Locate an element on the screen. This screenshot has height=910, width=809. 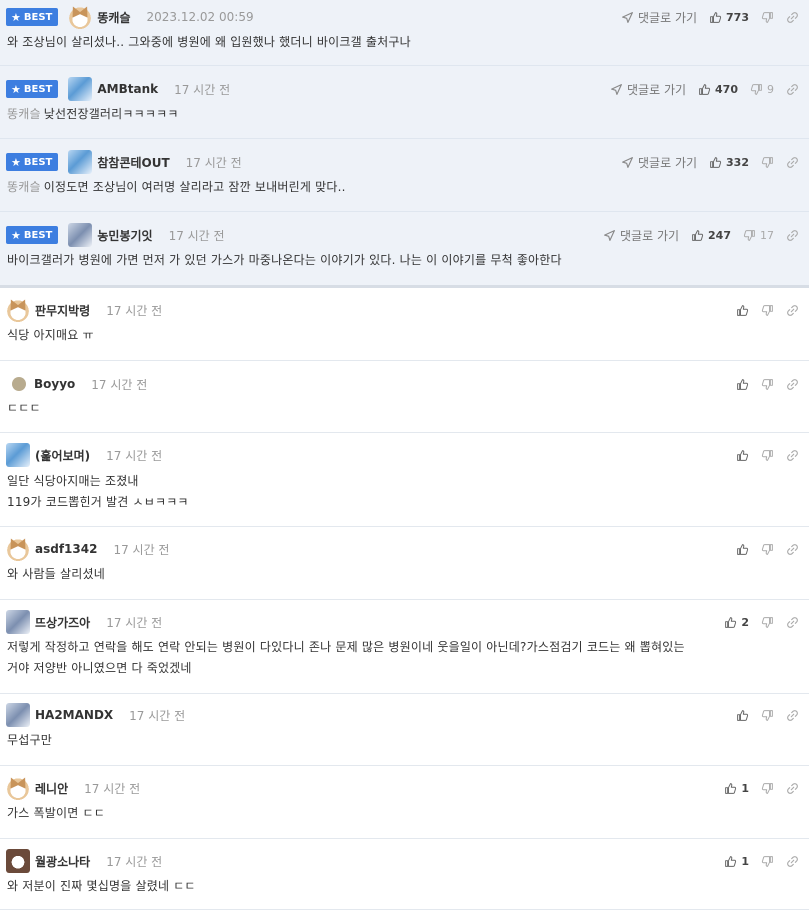
comment-line: 거야 저양반 아니였으면 다 죽었겠네 is located at coordinates (401, 668).